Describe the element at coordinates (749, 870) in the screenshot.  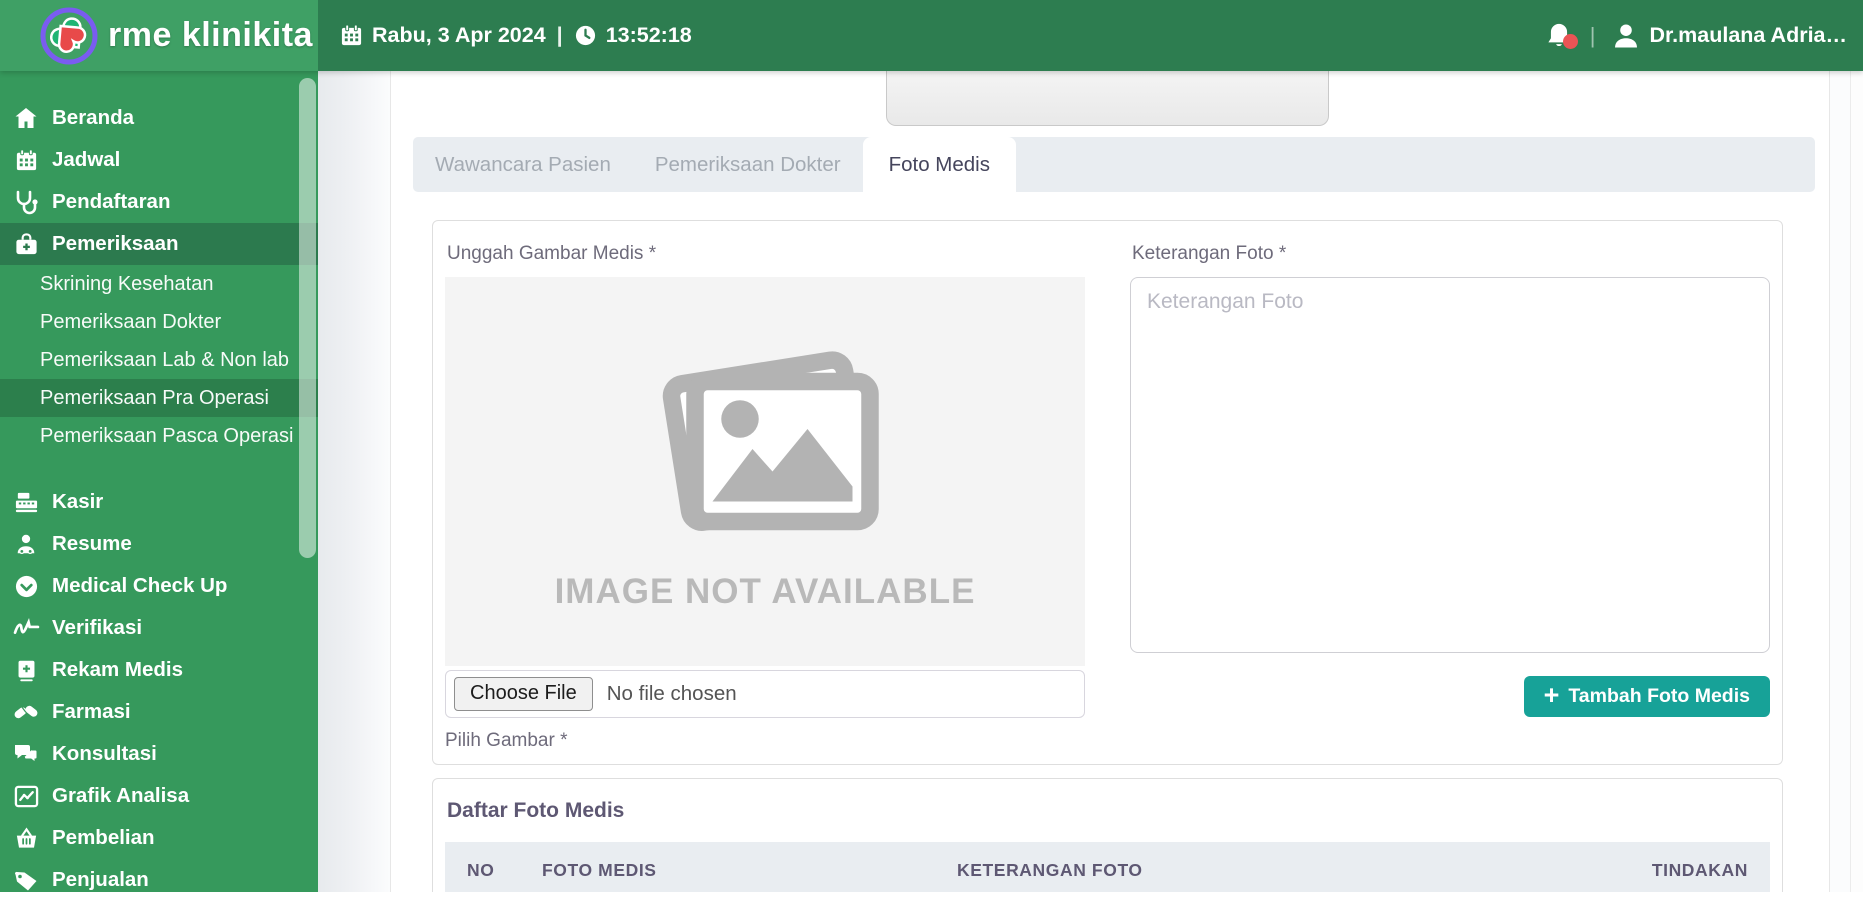
I see `column-header-foto-medis: FOTO MEDIS` at that location.